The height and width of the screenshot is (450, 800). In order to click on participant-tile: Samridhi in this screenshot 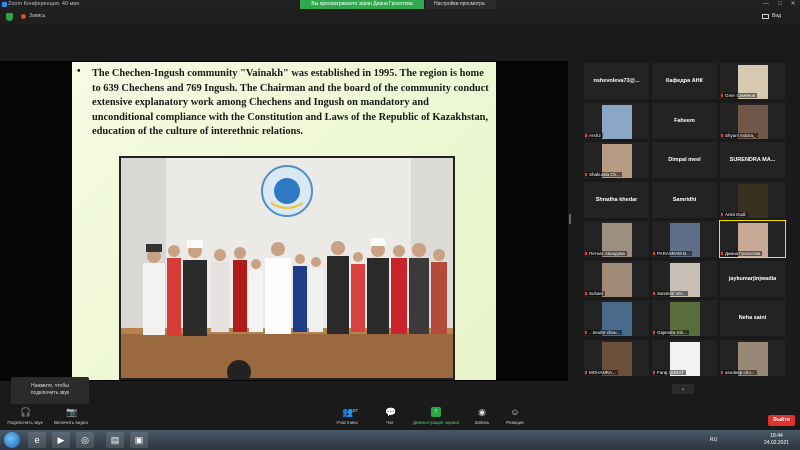, I will do `click(684, 199)`.